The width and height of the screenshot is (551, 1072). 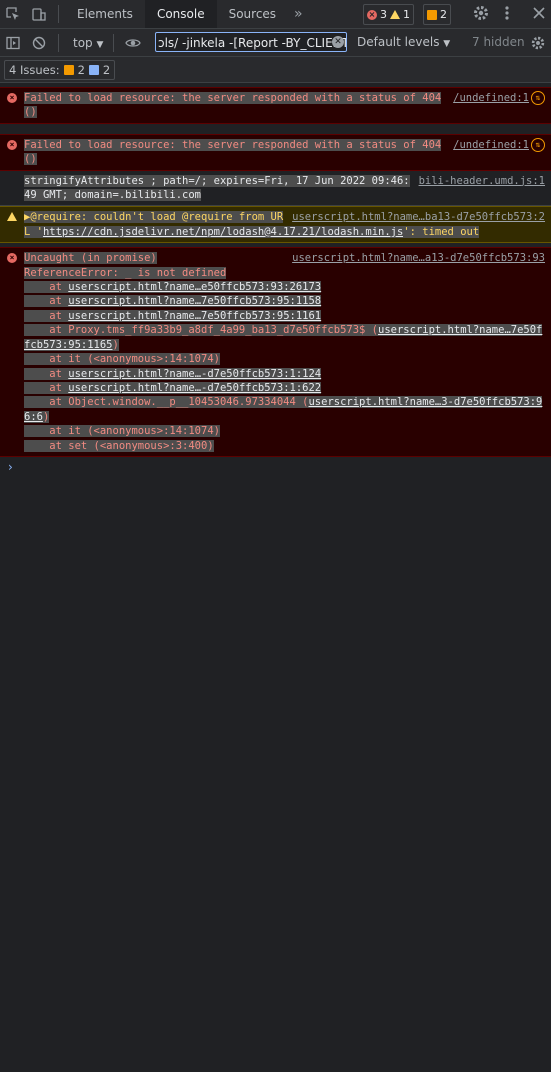 What do you see at coordinates (10, 466) in the screenshot?
I see `prompt-chevron-icon: ›` at bounding box center [10, 466].